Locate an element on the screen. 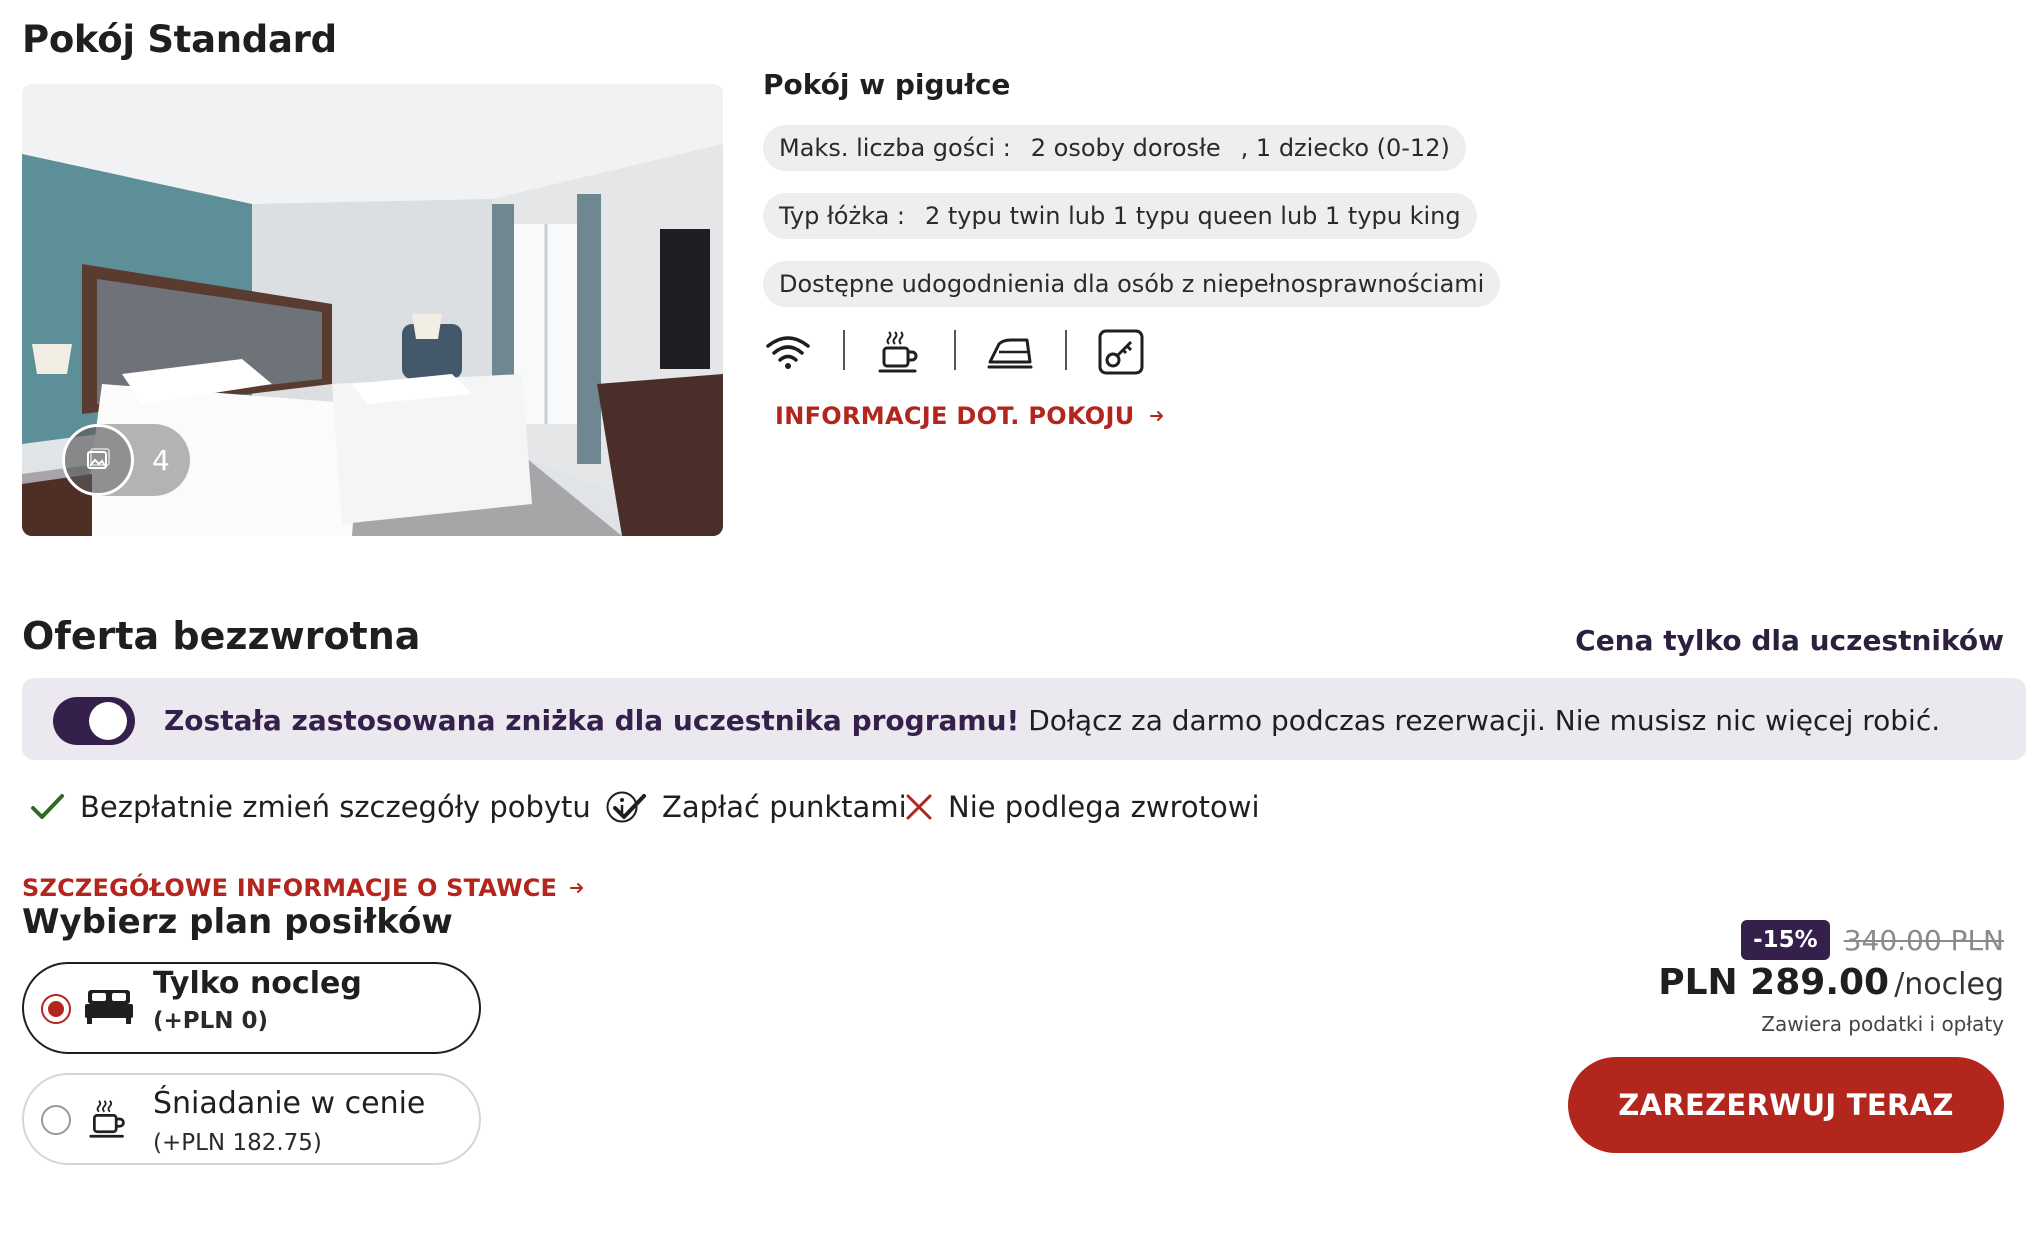 The height and width of the screenshot is (1234, 2044). meal-plan-heading: Wybierz plan posiłków is located at coordinates (237, 922).